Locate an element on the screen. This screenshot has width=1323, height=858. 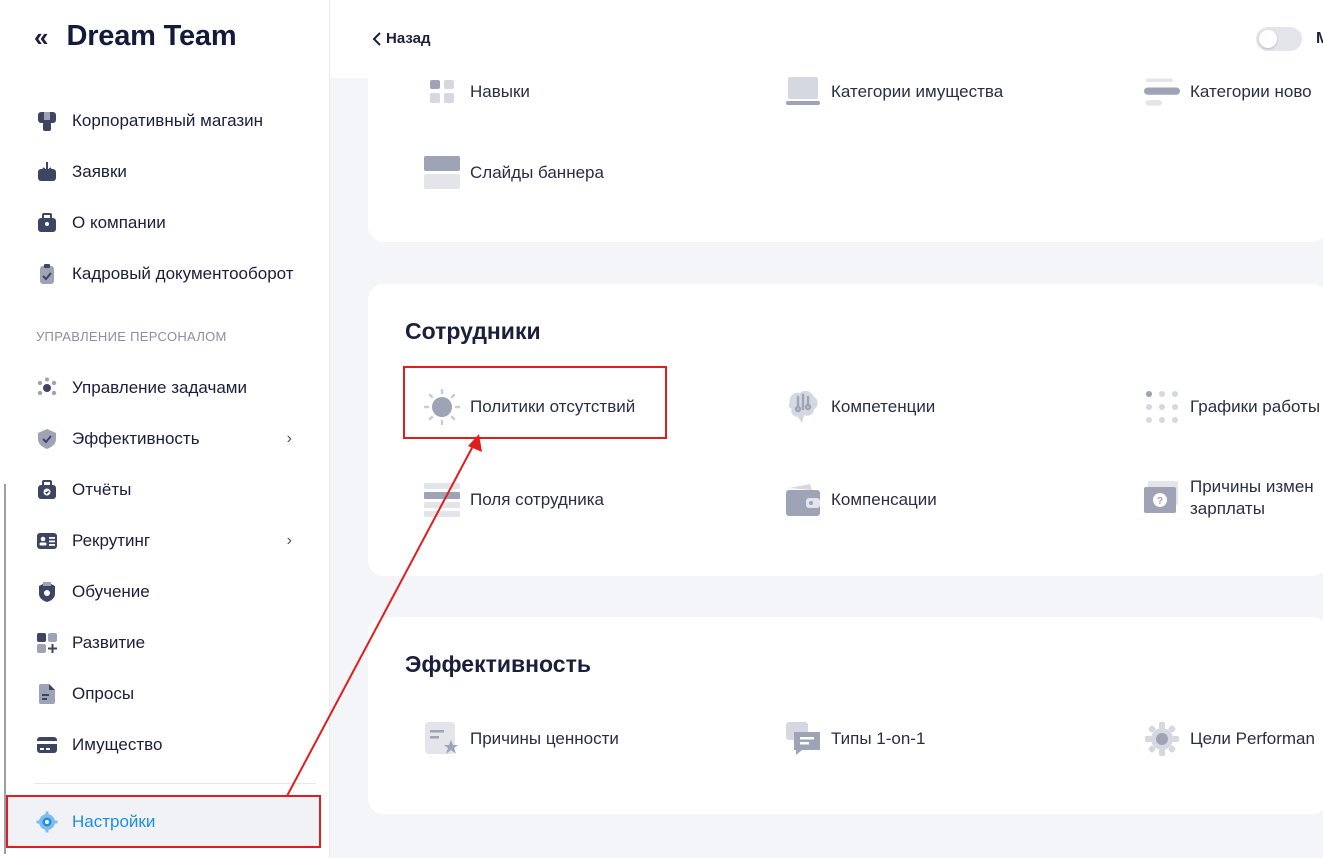
tile-value-reasons: Причины ценности is located at coordinates (521, 739).